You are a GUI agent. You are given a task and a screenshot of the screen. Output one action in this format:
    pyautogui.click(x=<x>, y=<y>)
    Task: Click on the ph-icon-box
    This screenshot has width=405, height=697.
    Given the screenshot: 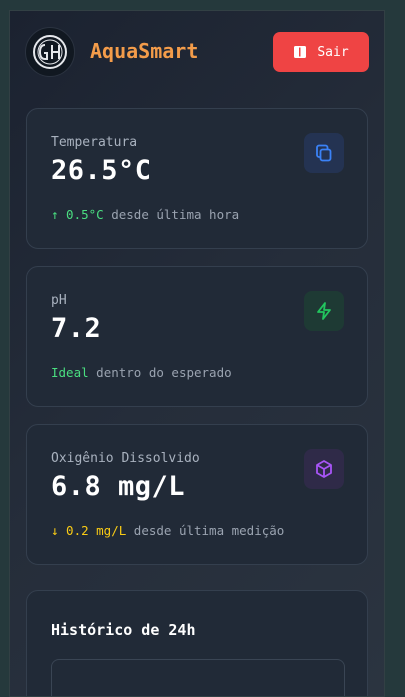 What is the action you would take?
    pyautogui.click(x=324, y=311)
    